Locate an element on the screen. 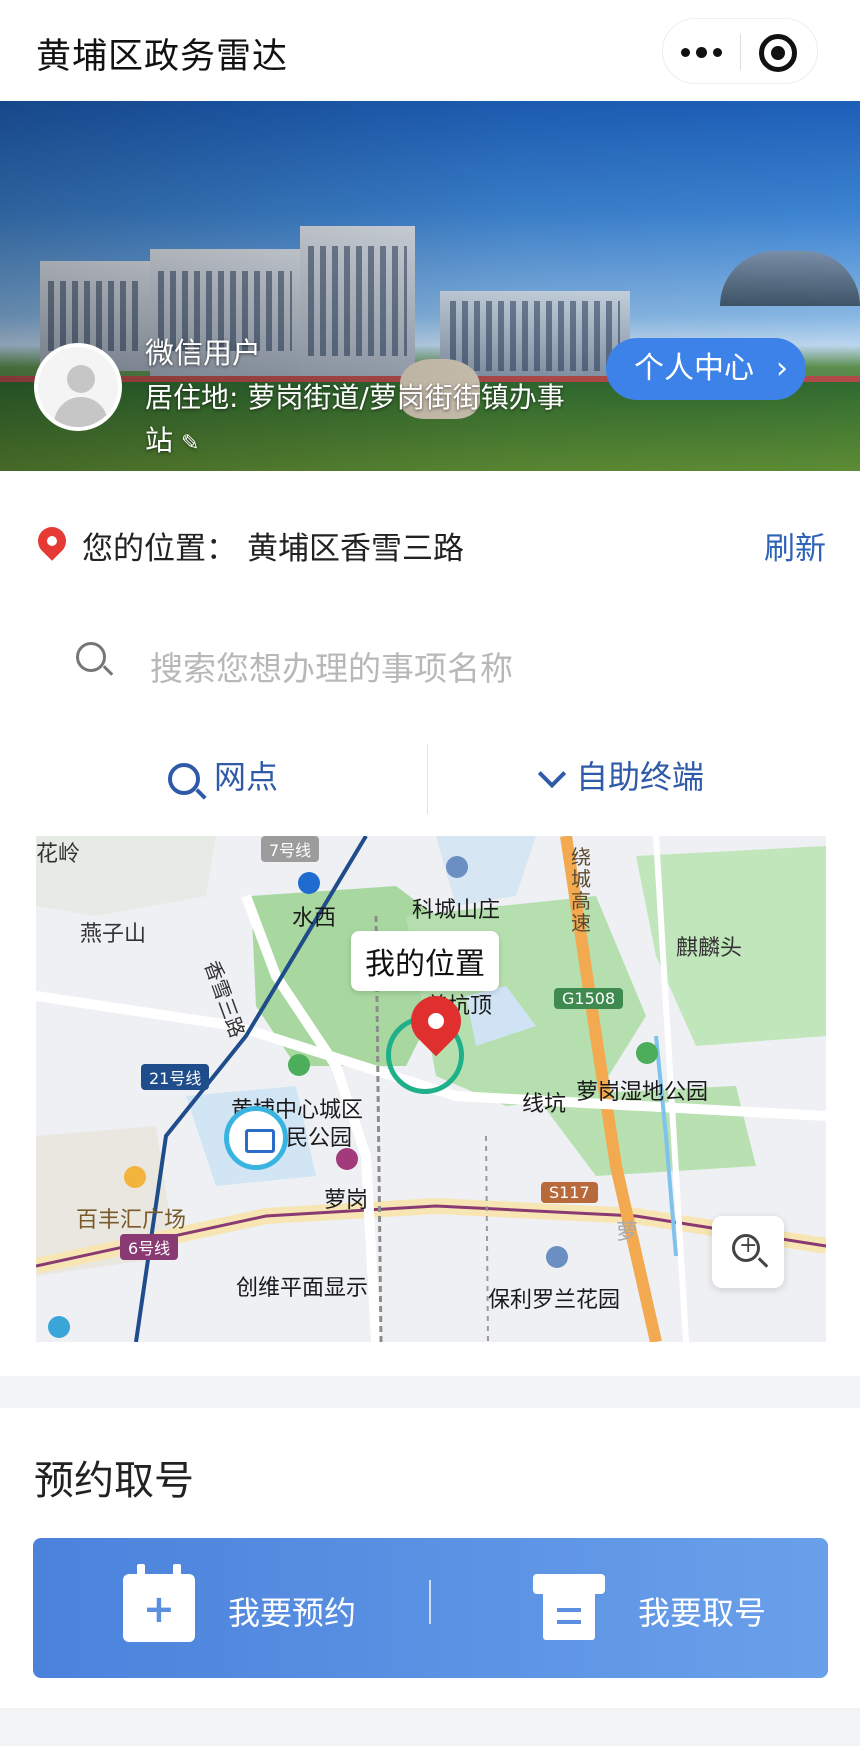  map-label: 燕子山 is located at coordinates (113, 934).